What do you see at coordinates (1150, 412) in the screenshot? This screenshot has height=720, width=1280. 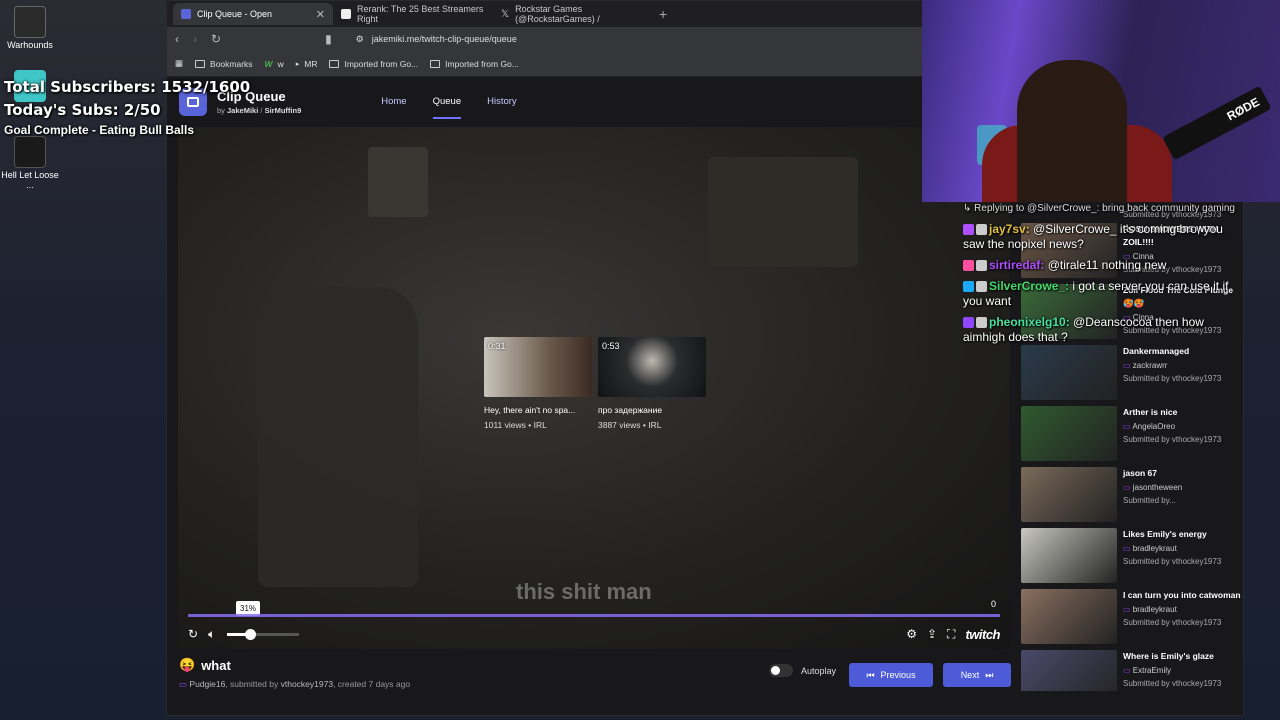 I see `queue-title: Arther is nice` at bounding box center [1150, 412].